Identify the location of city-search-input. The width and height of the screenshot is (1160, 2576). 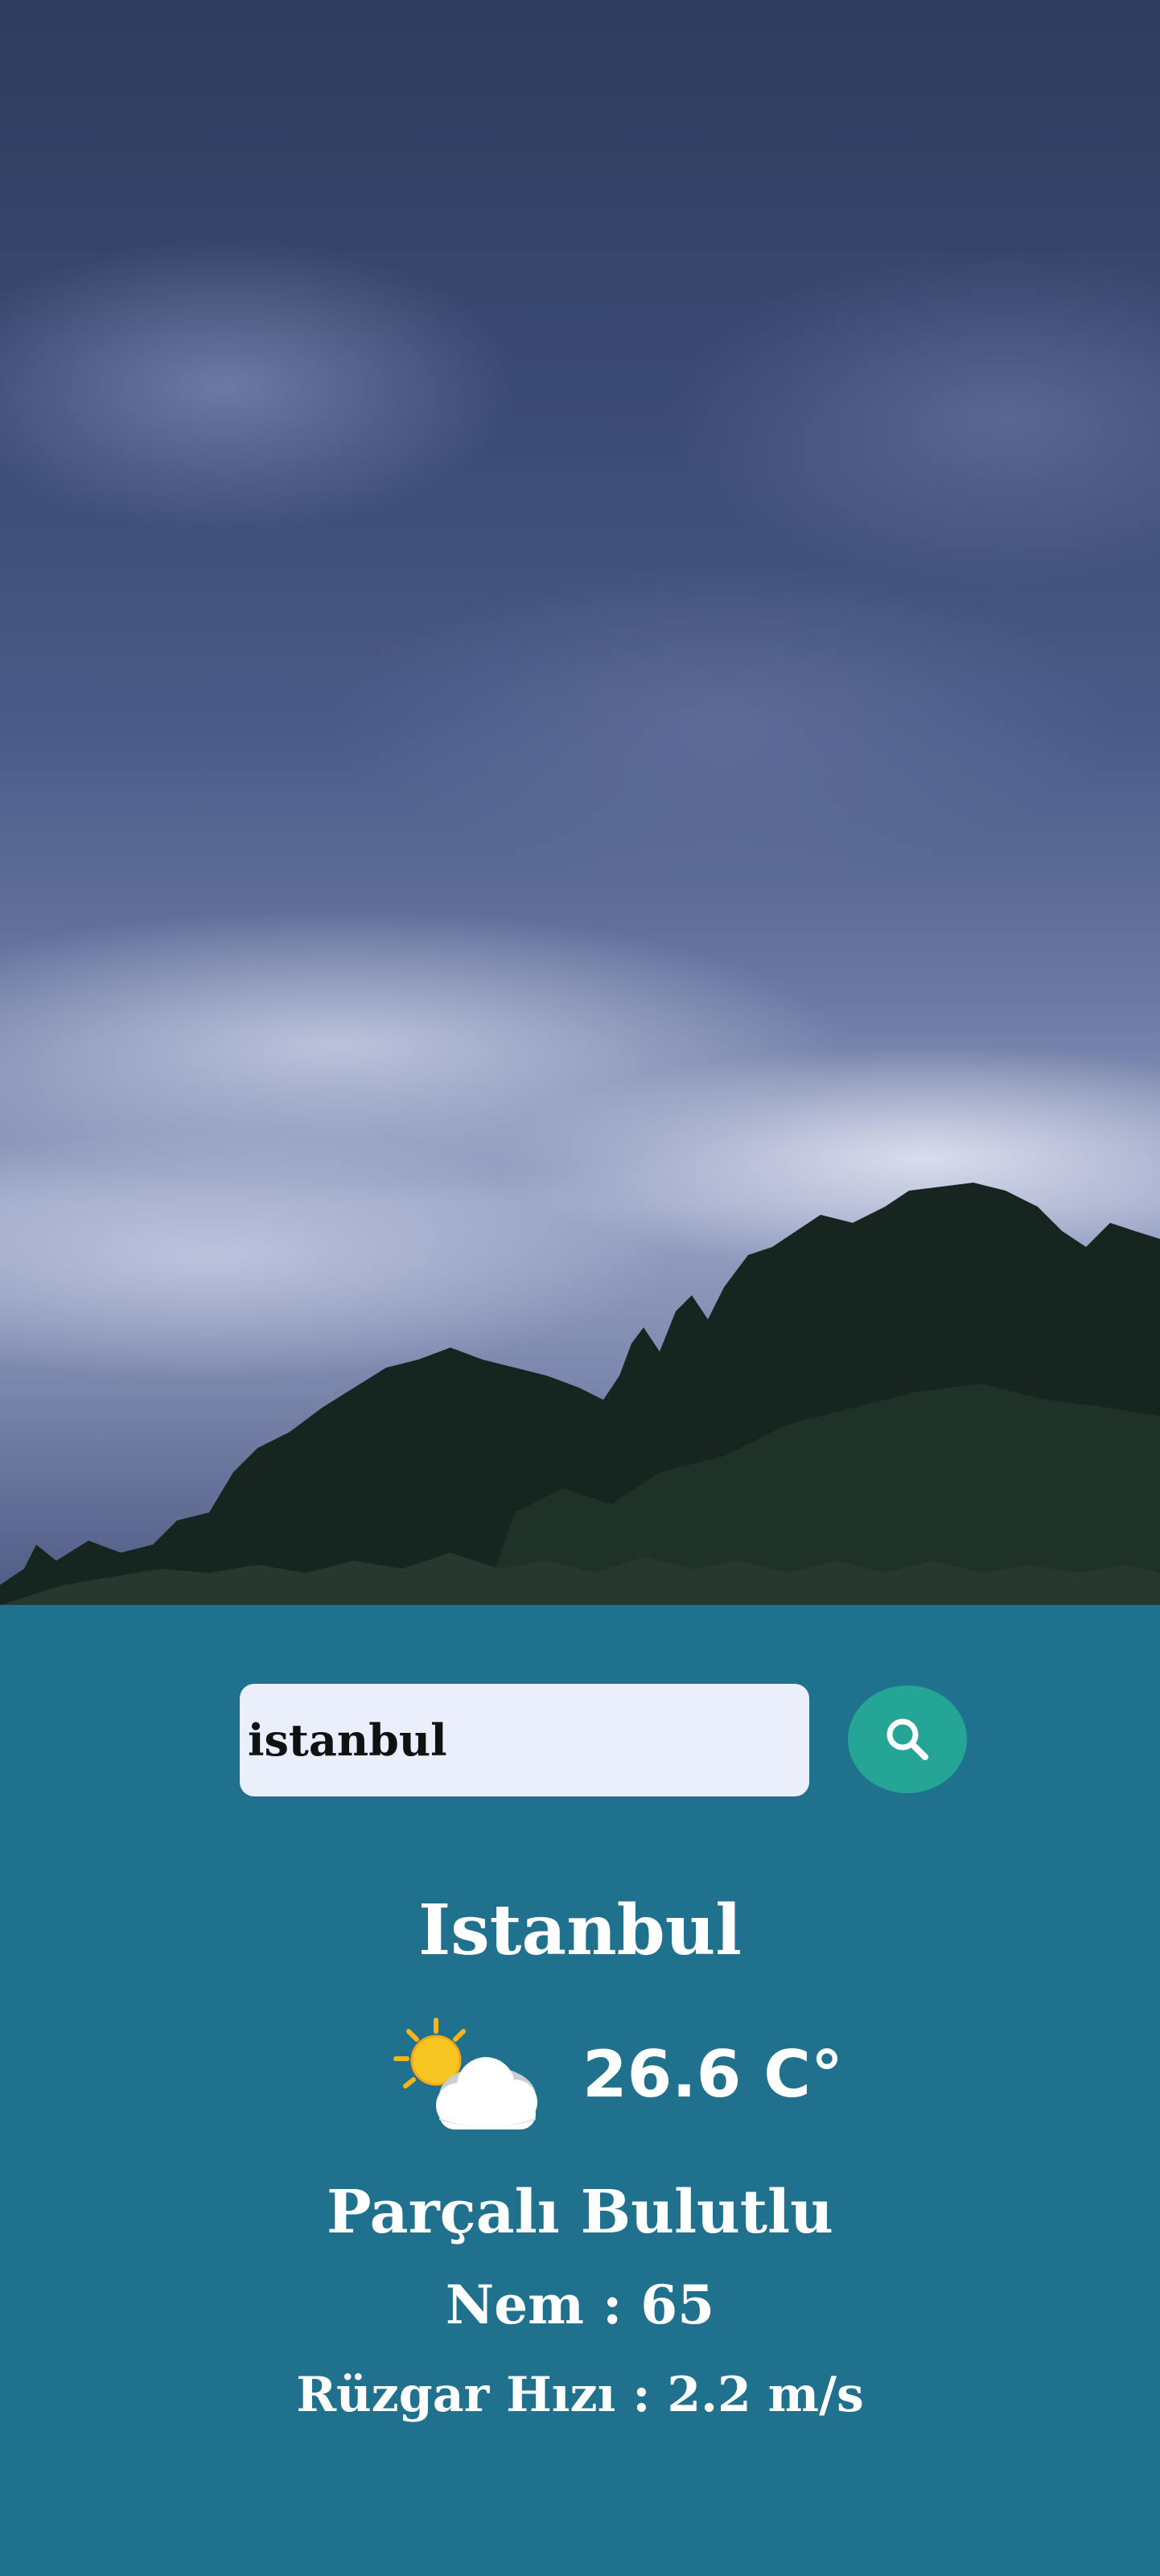
(524, 1740).